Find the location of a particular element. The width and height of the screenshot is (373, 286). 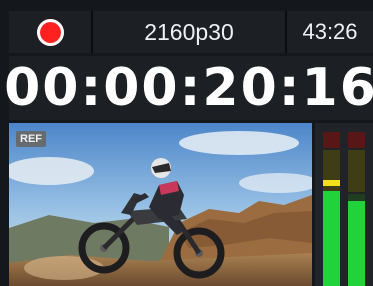

record-cell is located at coordinates (51, 32).